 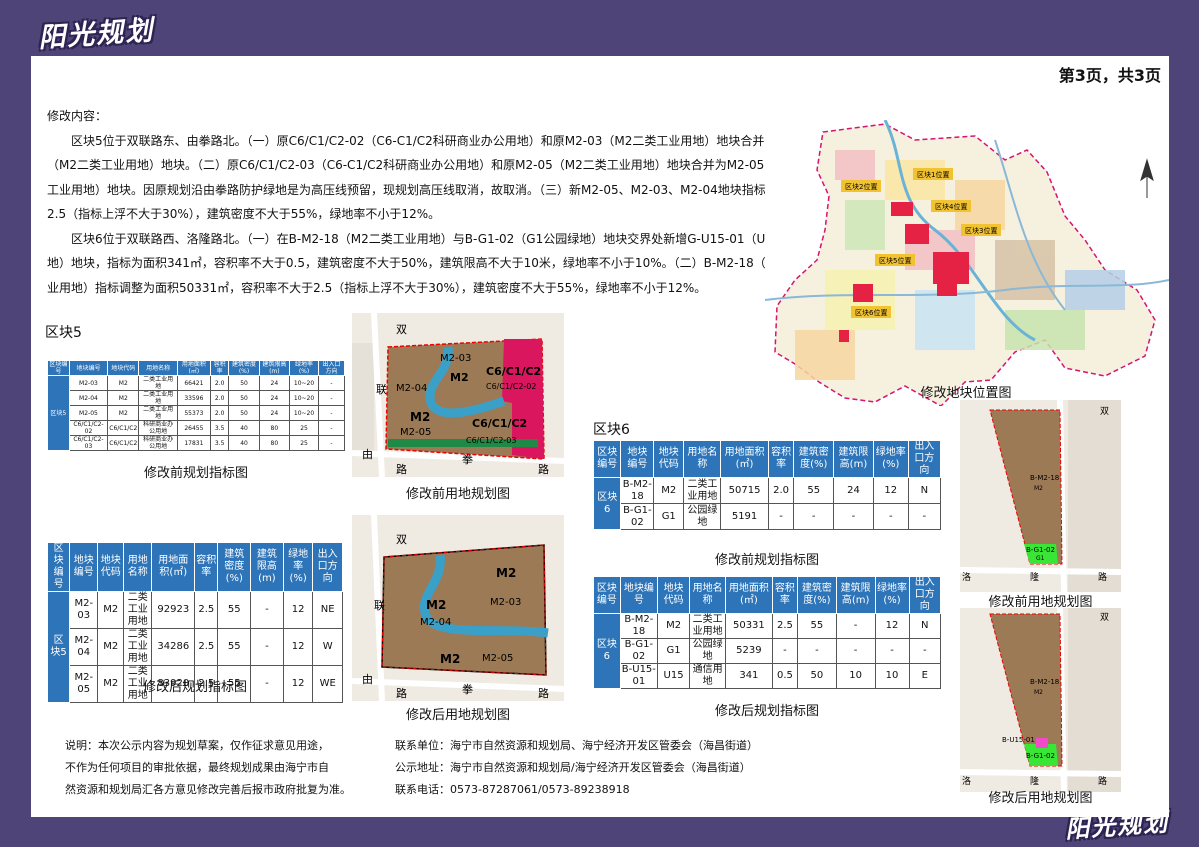 I want to click on note-line-2: 不作为任何项目的审批依据，最终规划成果由海宁市自, so click(x=197, y=767).